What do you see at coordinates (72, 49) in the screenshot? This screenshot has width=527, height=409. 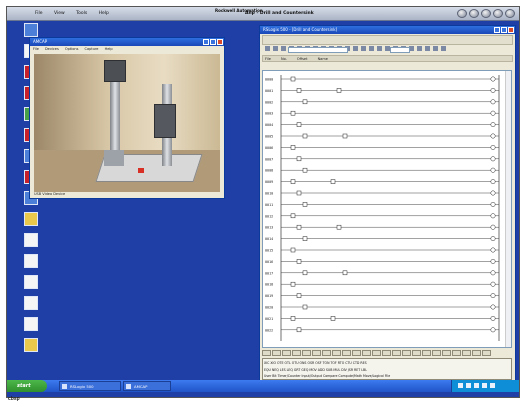 I see `video-menu-options: Options` at bounding box center [72, 49].